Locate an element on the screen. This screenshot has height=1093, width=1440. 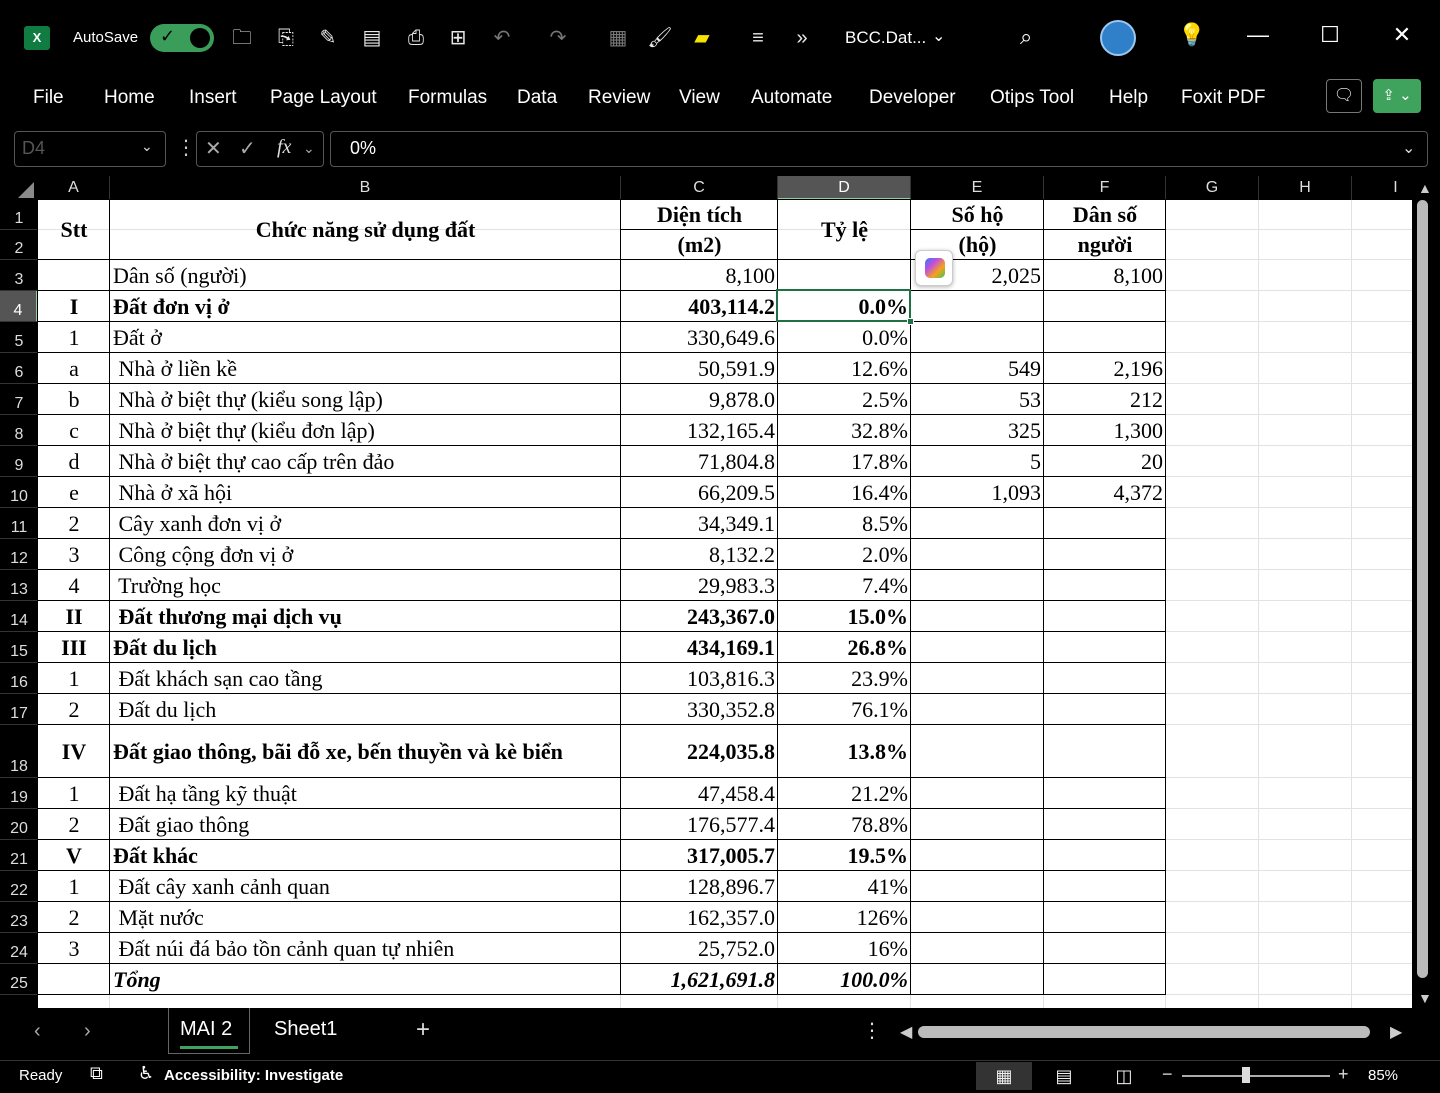
borders-icon: ⊞ is located at coordinates (458, 38).